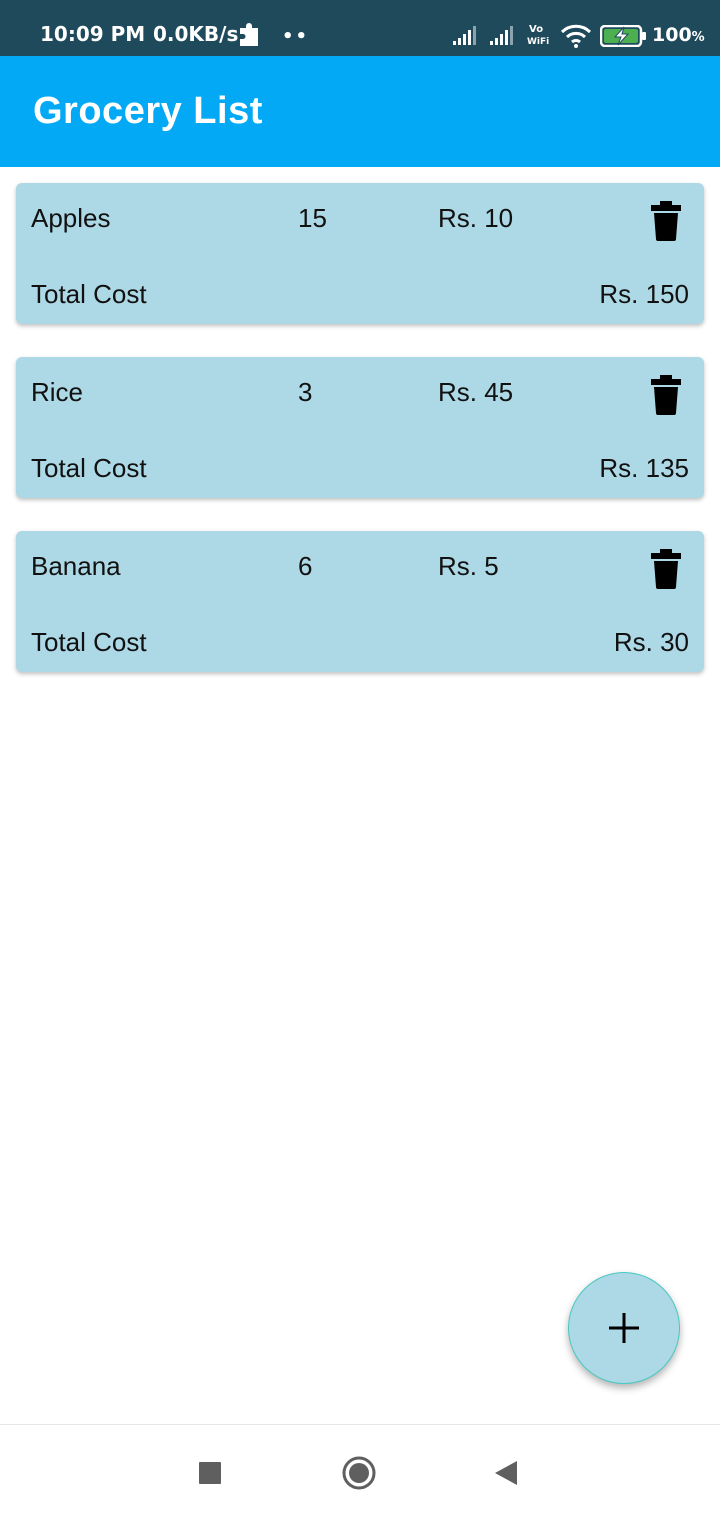  What do you see at coordinates (360, 601) in the screenshot?
I see `grocery-item-card: Banana 6 Rs. 5 Total Cost Rs. 30` at bounding box center [360, 601].